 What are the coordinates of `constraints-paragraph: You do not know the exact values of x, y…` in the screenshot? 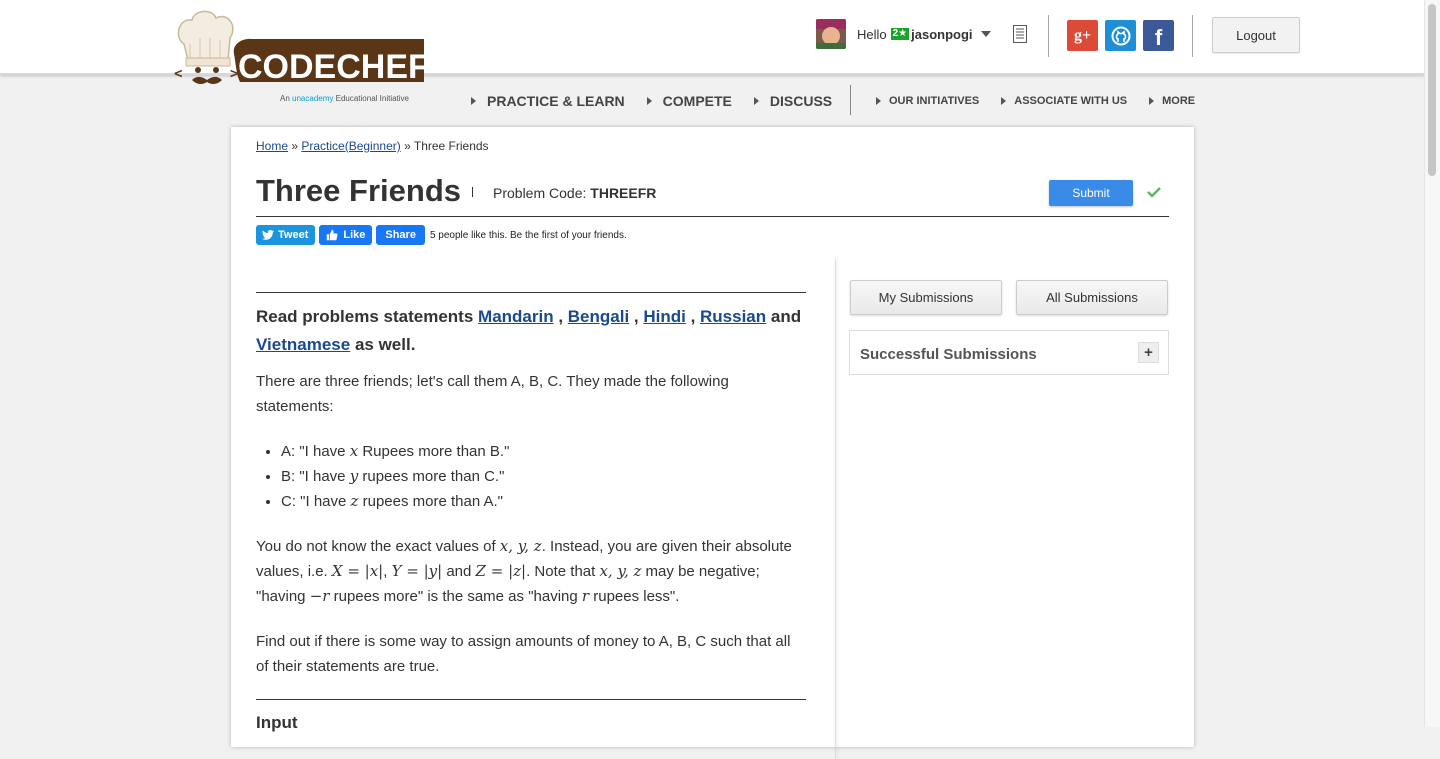 It's located at (524, 571).